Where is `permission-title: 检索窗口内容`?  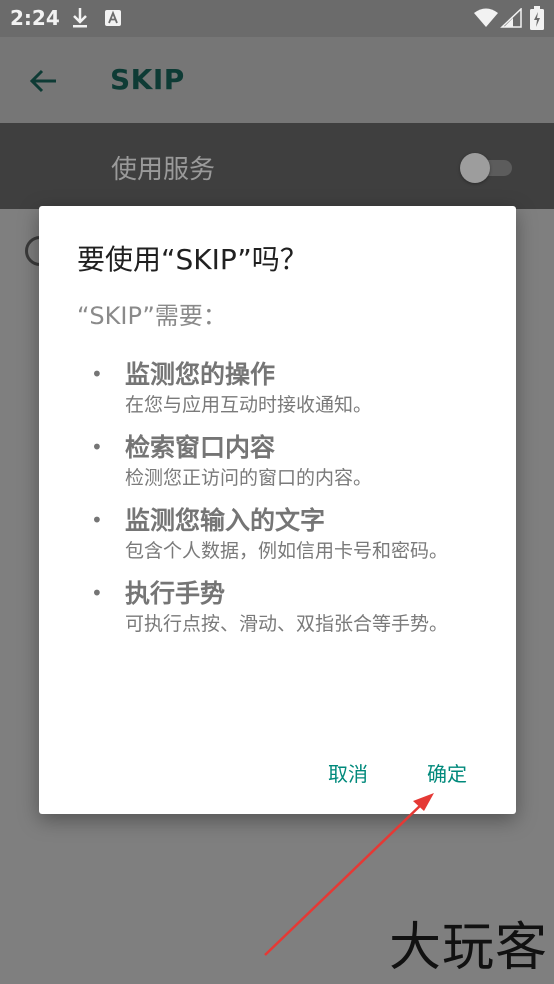
permission-title: 检索窗口内容 is located at coordinates (200, 447).